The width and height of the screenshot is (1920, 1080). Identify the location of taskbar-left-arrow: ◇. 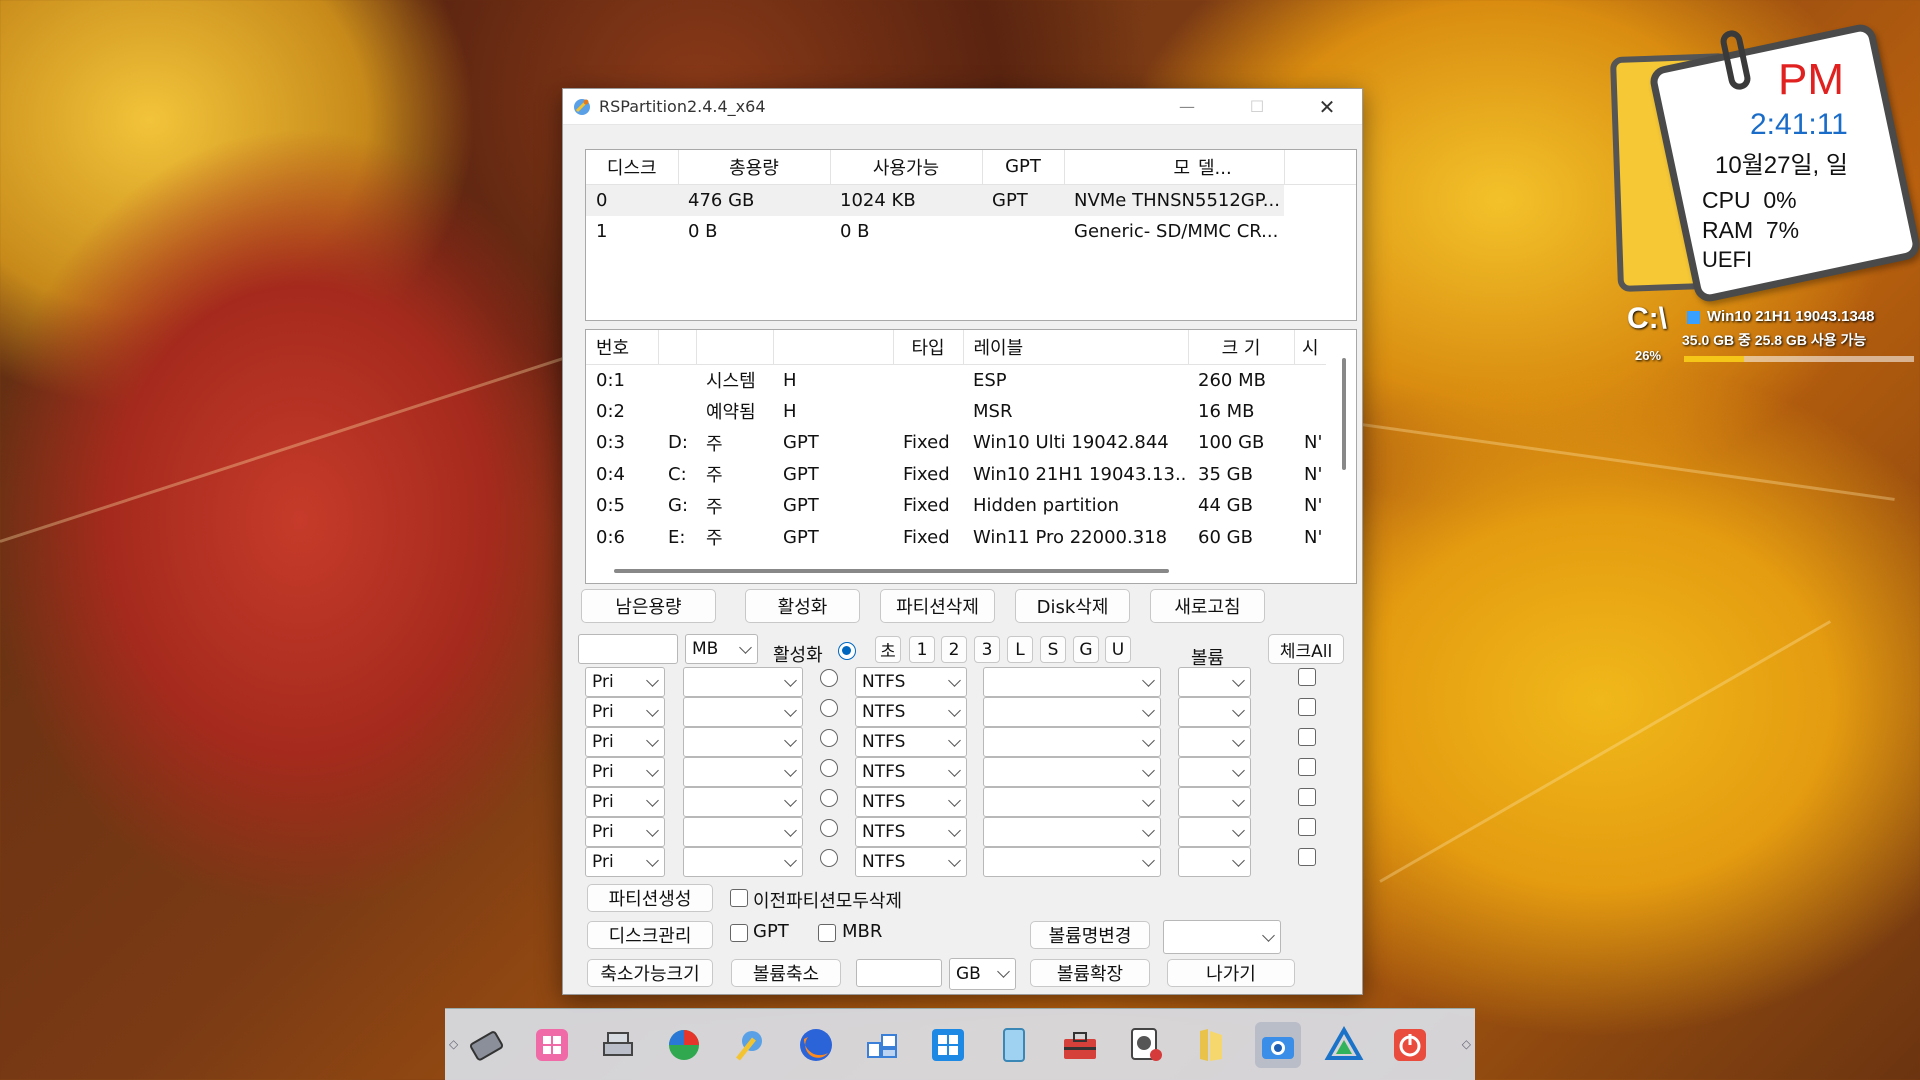
(453, 1044).